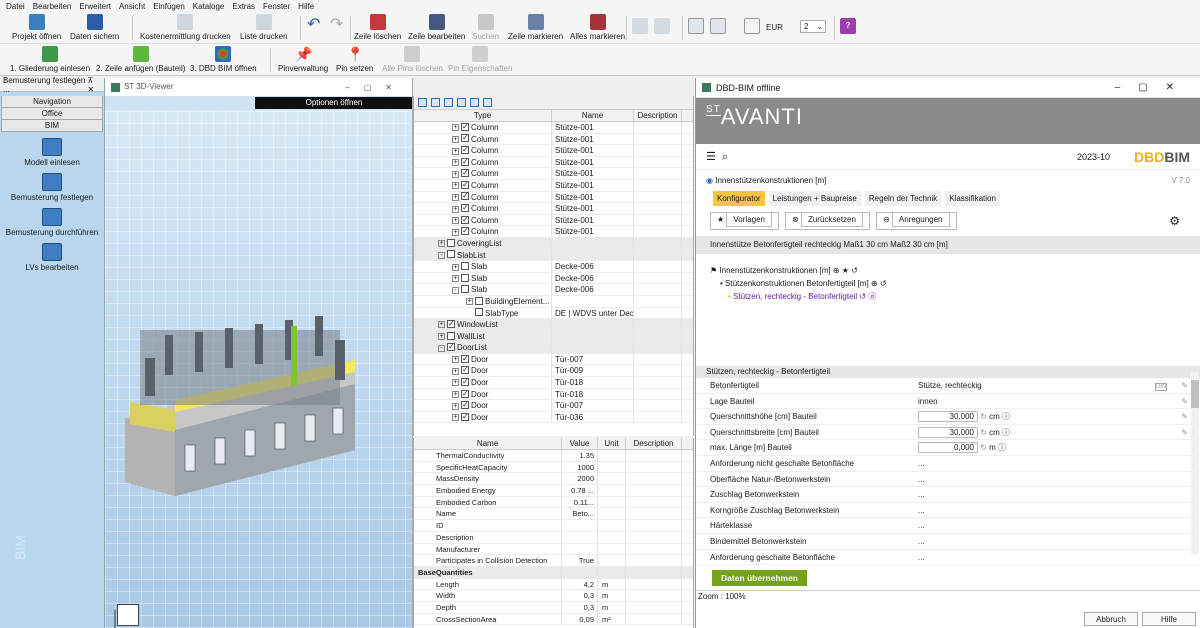 The height and width of the screenshot is (628, 1200). What do you see at coordinates (422, 102) in the screenshot?
I see `expand-icon` at bounding box center [422, 102].